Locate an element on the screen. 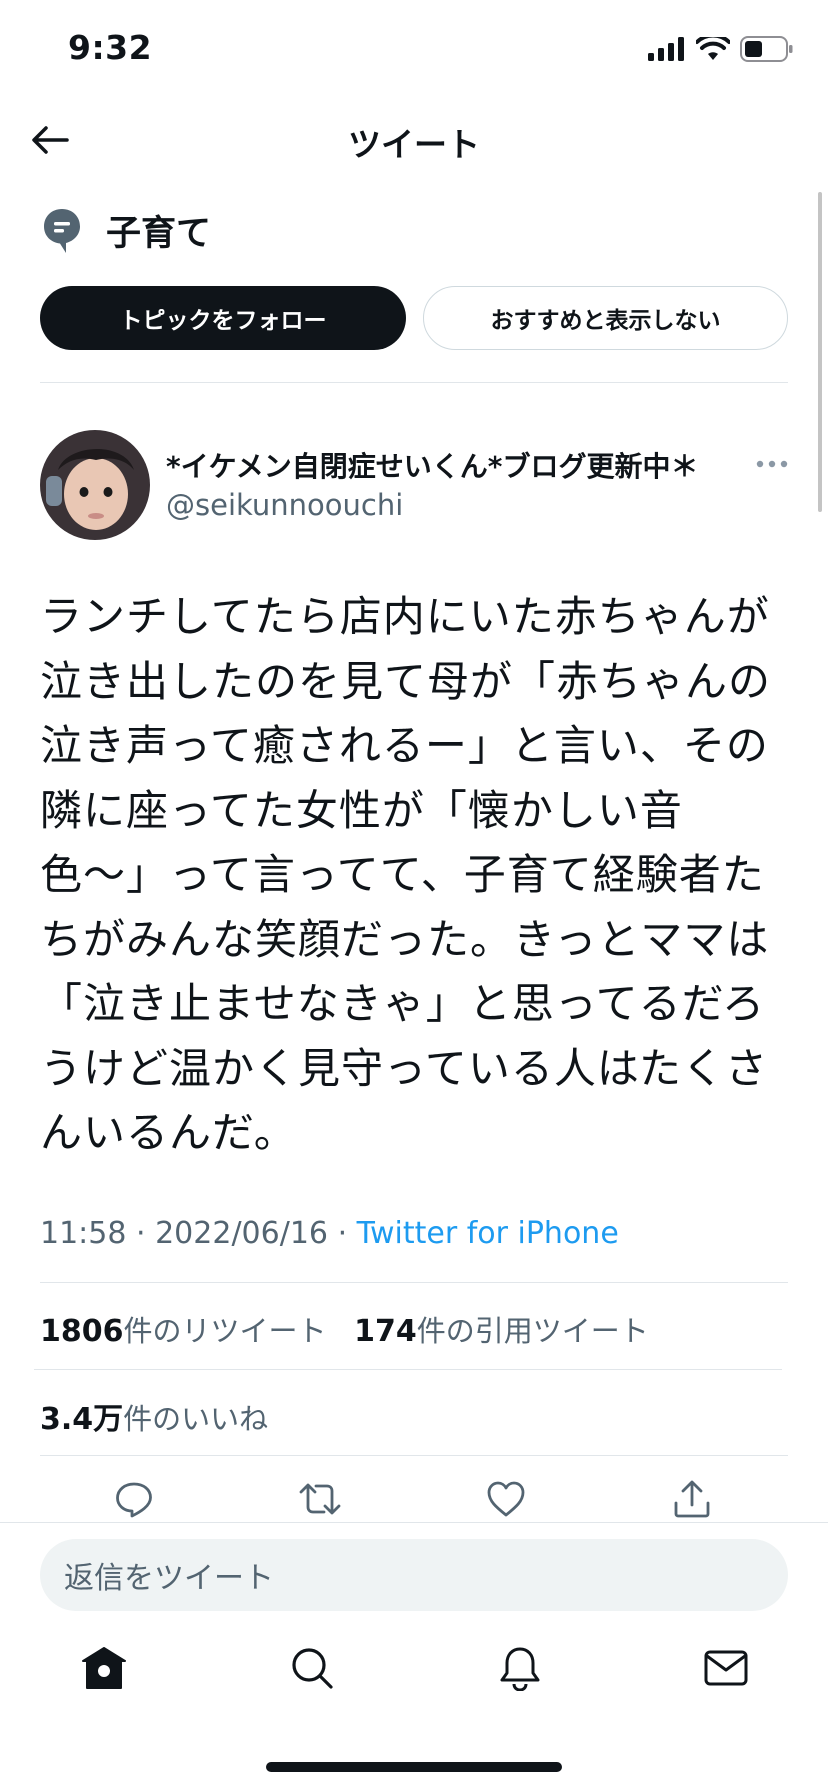 The height and width of the screenshot is (1792, 828). like-button is located at coordinates (506, 1499).